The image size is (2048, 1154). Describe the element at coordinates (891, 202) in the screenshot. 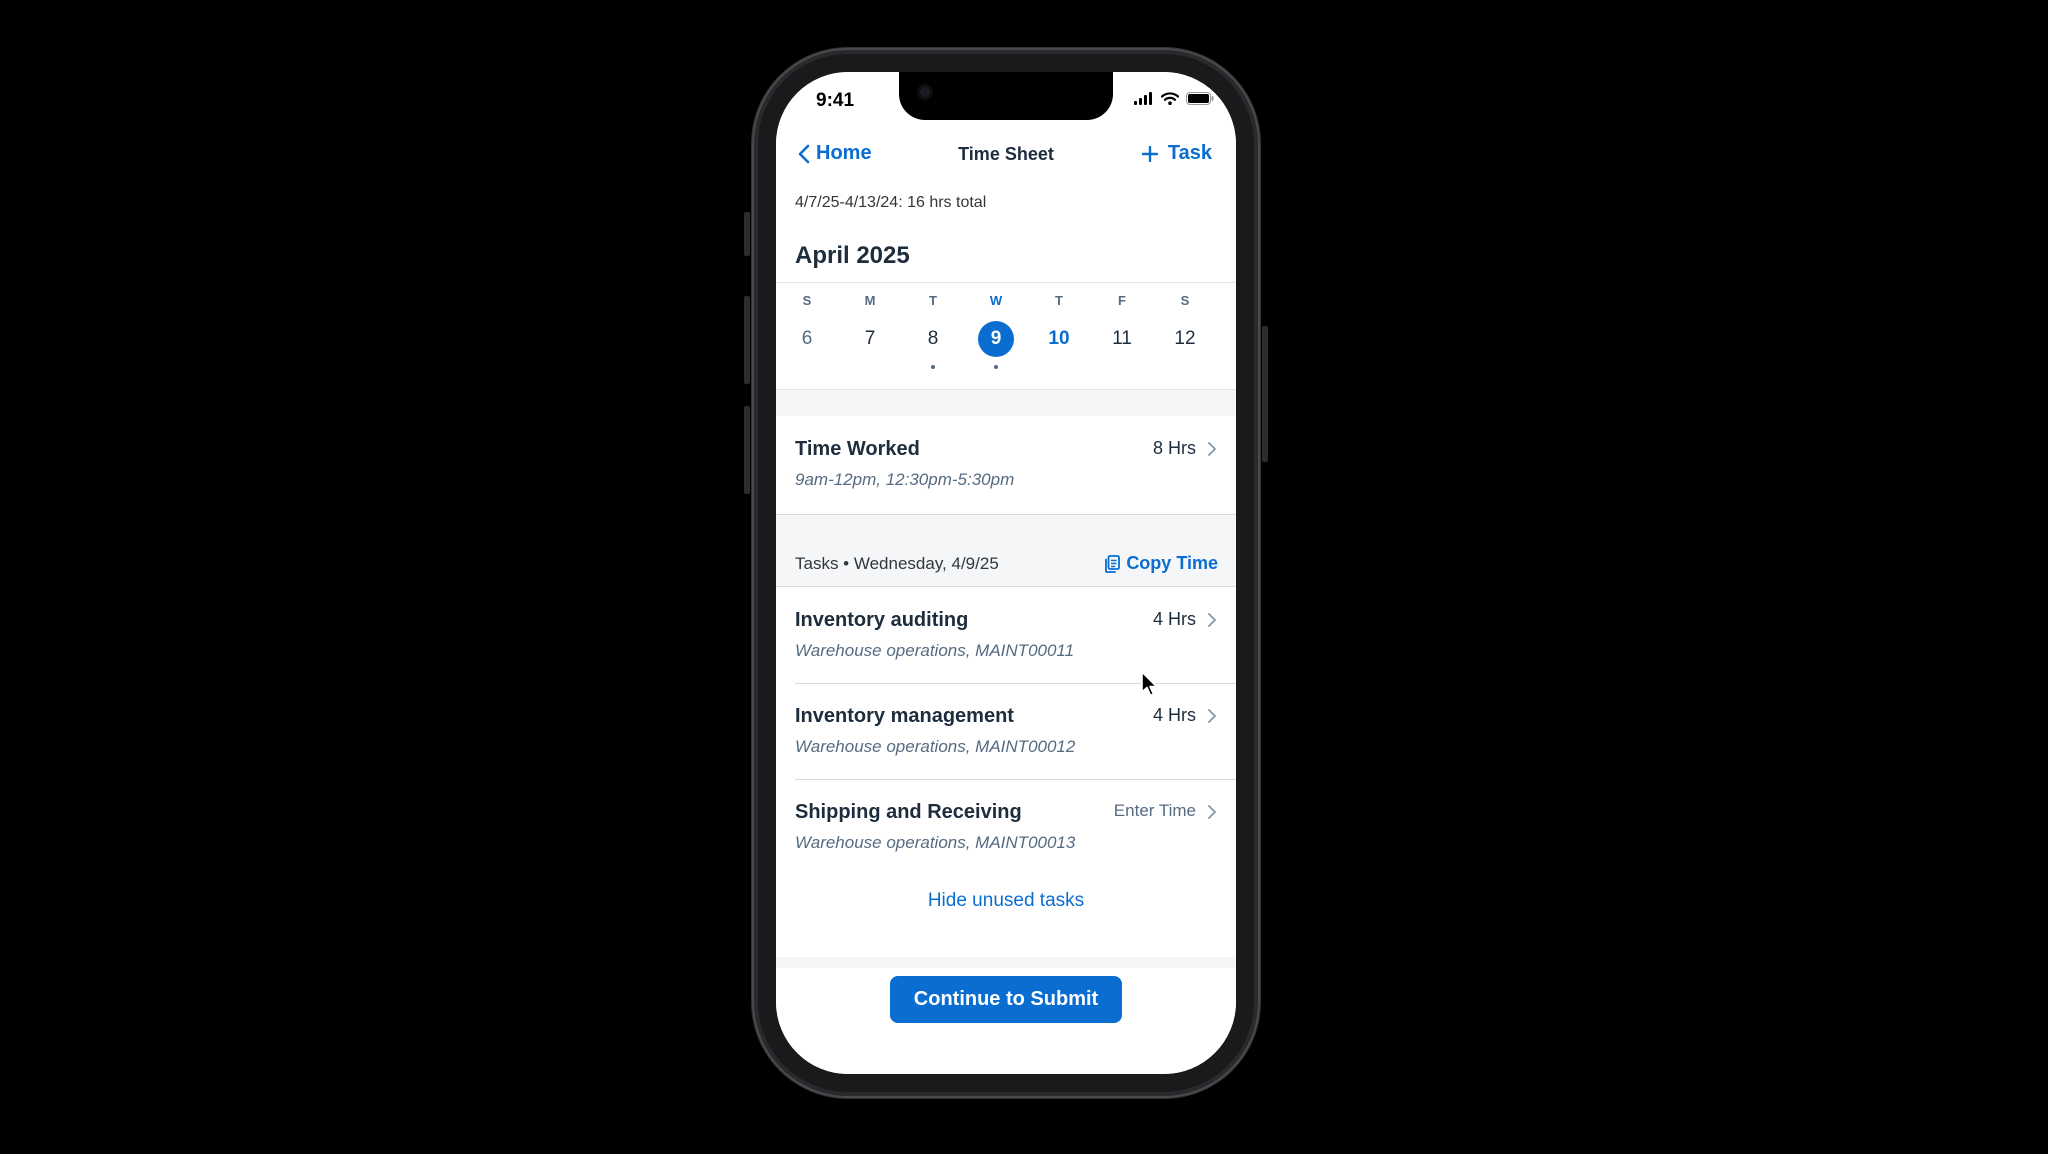

I see `week-summary: 4/7/25-4/13/24: 16 hrs total` at that location.